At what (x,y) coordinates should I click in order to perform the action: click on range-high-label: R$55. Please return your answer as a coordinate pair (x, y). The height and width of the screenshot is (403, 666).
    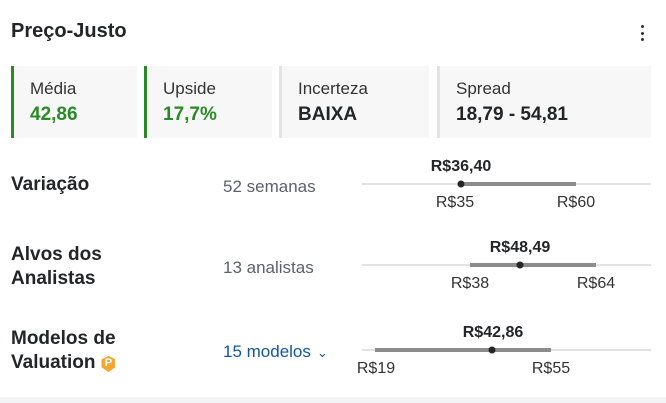
    Looking at the image, I should click on (551, 368).